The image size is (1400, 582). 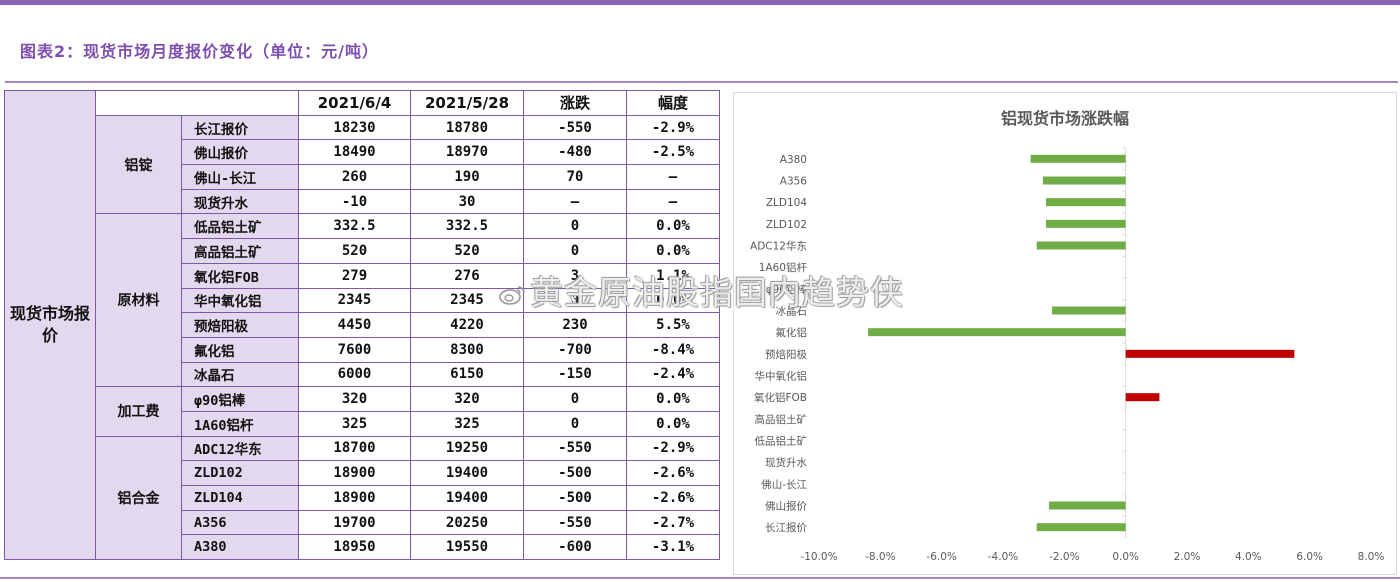 I want to click on figure-title: 图表2：现货市场月度报价变化（单位：元/吨）, so click(x=199, y=51).